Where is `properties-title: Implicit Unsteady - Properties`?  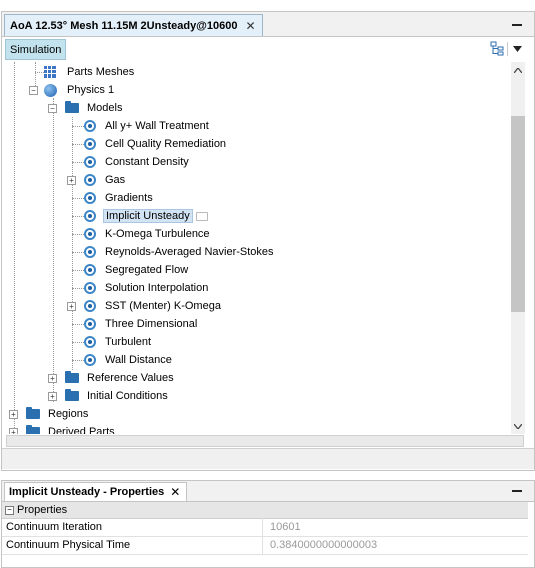
properties-title: Implicit Unsteady - Properties is located at coordinates (87, 492).